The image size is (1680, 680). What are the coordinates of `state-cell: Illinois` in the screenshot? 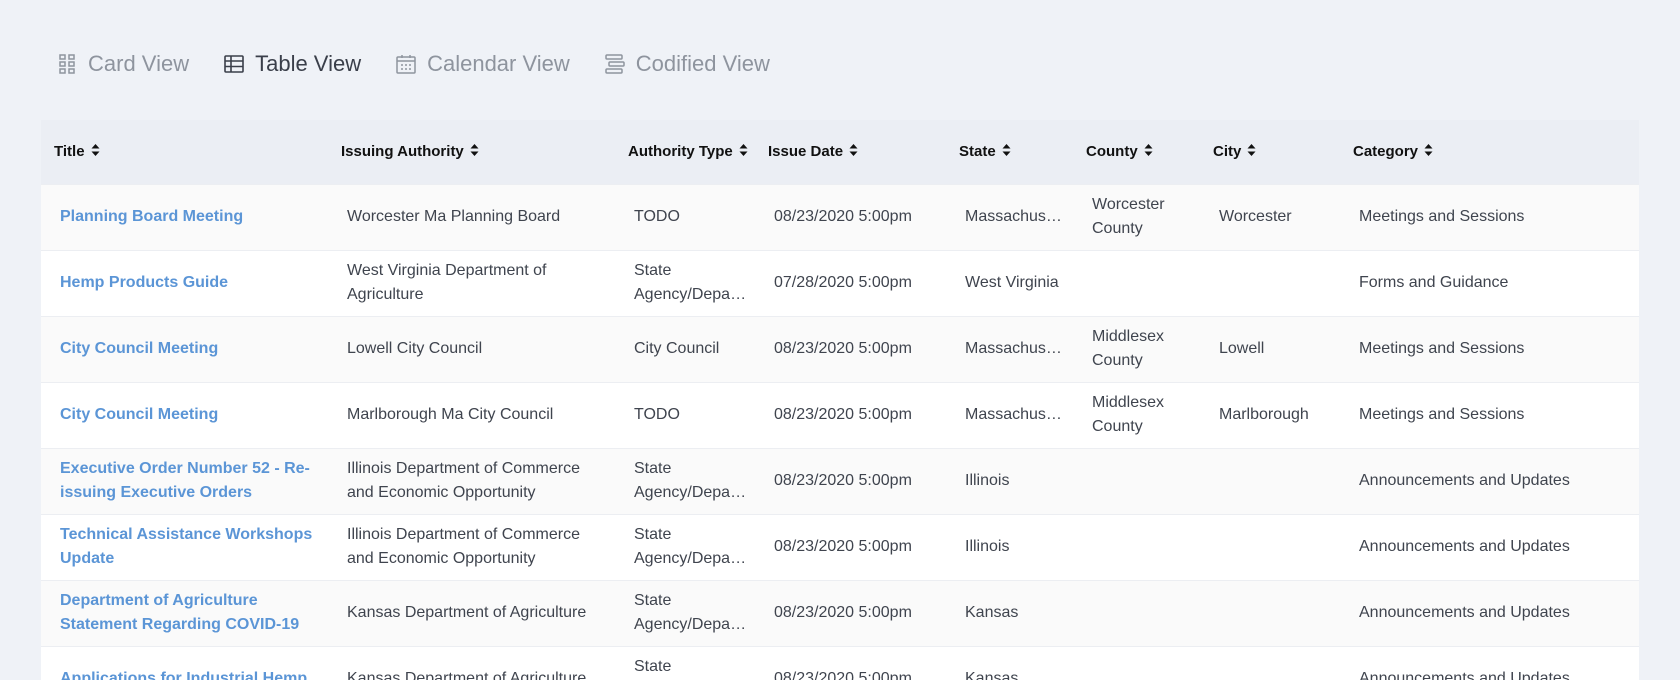 It's located at (1009, 547).